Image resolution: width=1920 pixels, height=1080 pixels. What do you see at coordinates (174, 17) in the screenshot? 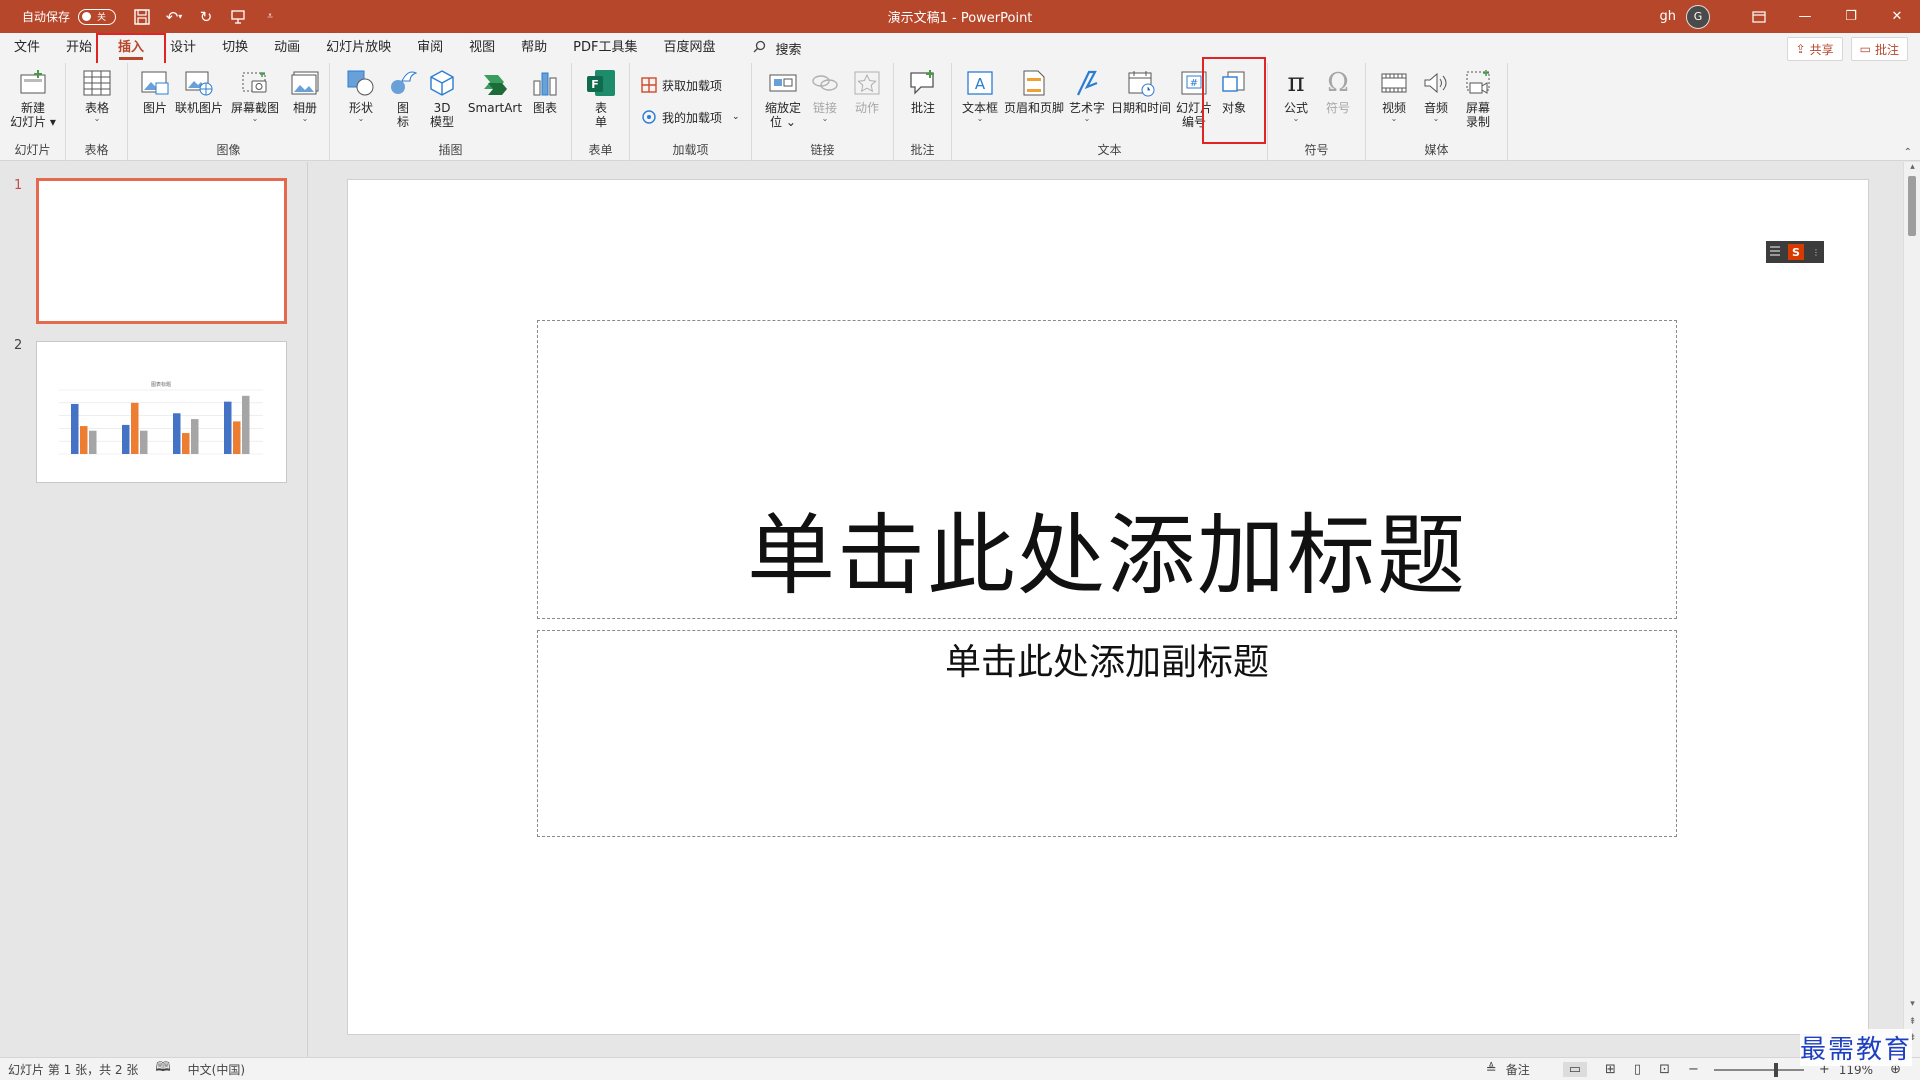
I see `undo-icon: ↶ ▾` at bounding box center [174, 17].